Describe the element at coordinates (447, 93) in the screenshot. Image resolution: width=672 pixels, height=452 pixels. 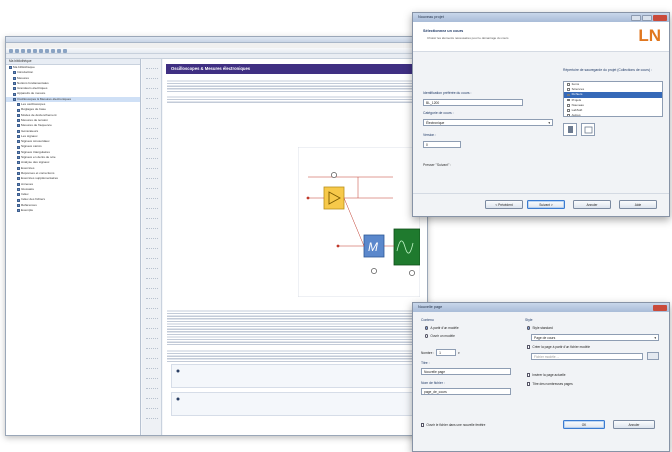
I see `id-label: Identification préférée du cours :` at that location.